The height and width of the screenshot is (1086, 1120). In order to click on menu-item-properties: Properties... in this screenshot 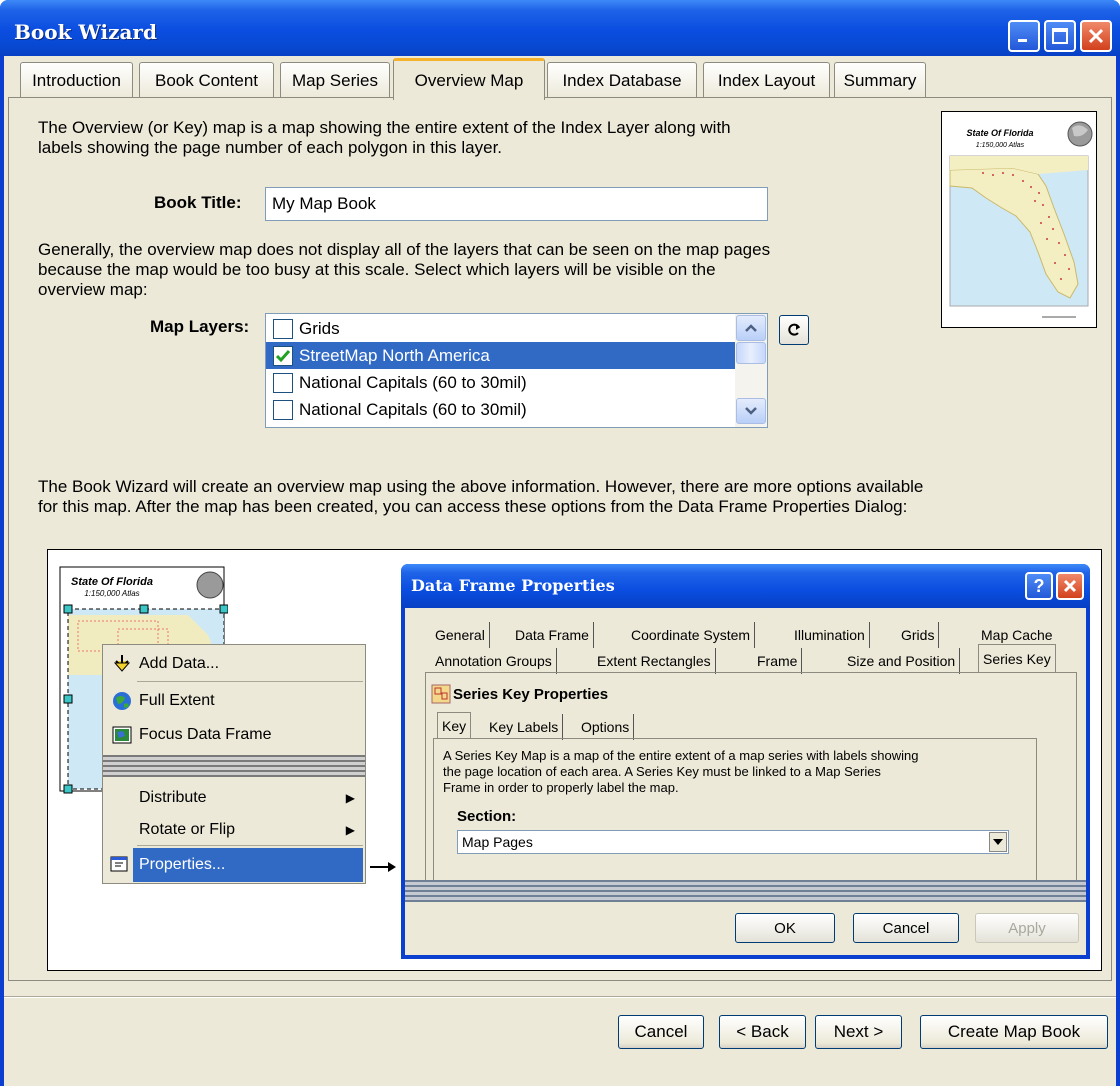, I will do `click(248, 865)`.